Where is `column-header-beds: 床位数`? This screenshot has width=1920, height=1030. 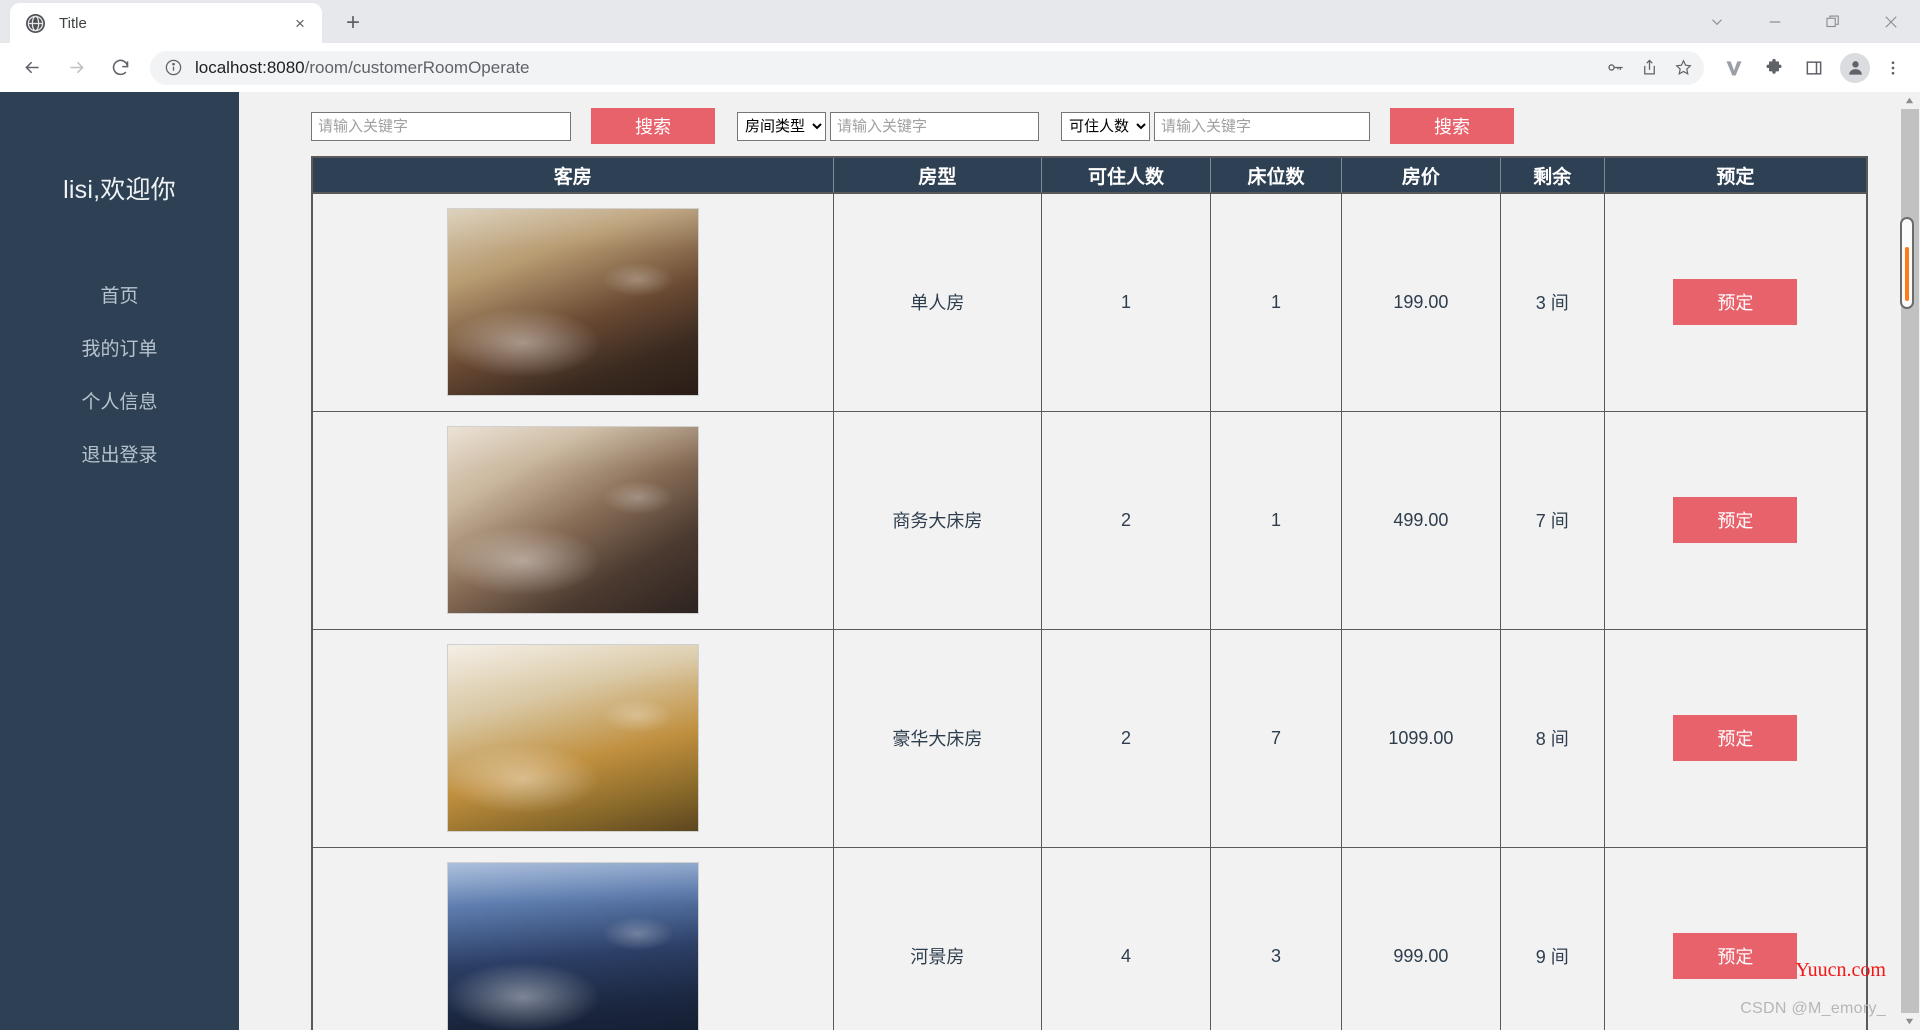 column-header-beds: 床位数 is located at coordinates (1276, 175).